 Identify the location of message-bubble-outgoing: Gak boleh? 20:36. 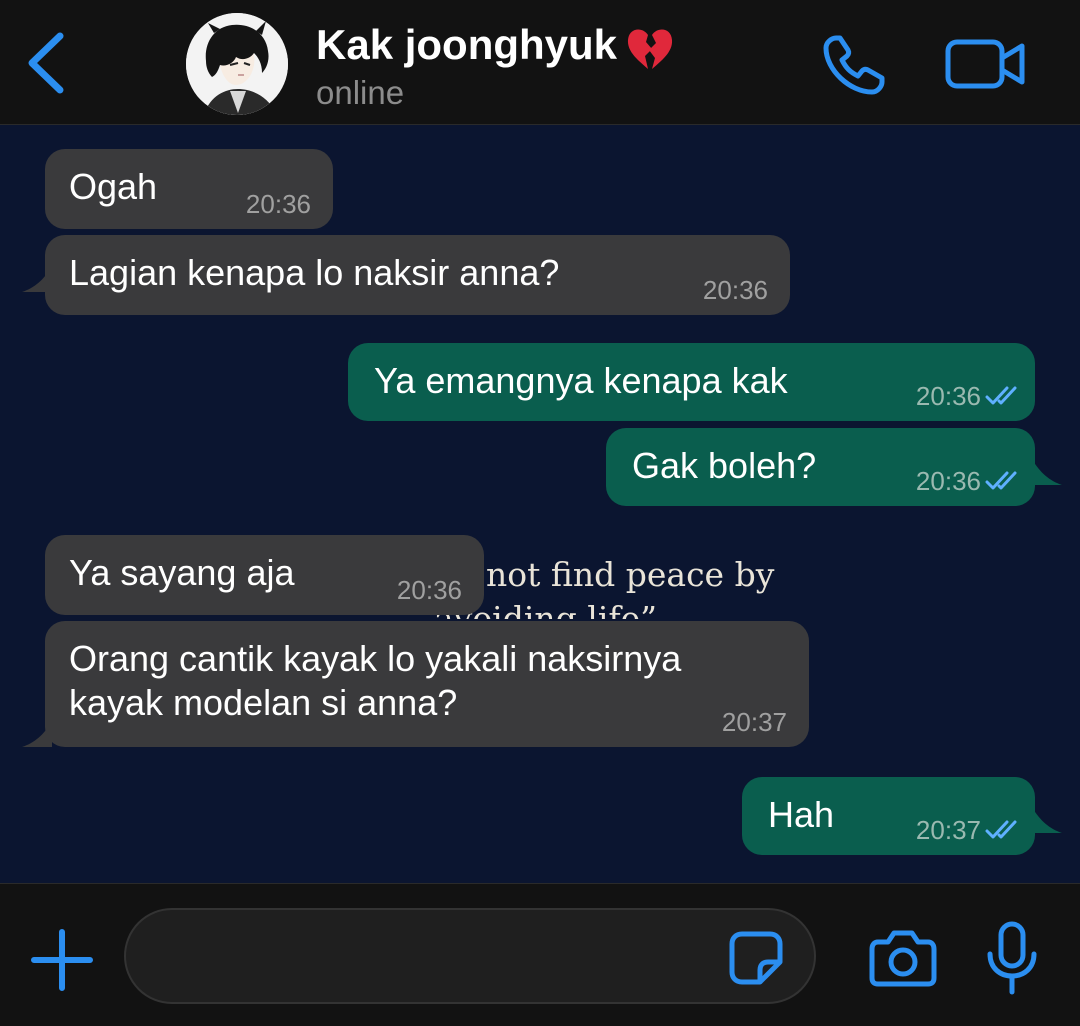
(820, 467).